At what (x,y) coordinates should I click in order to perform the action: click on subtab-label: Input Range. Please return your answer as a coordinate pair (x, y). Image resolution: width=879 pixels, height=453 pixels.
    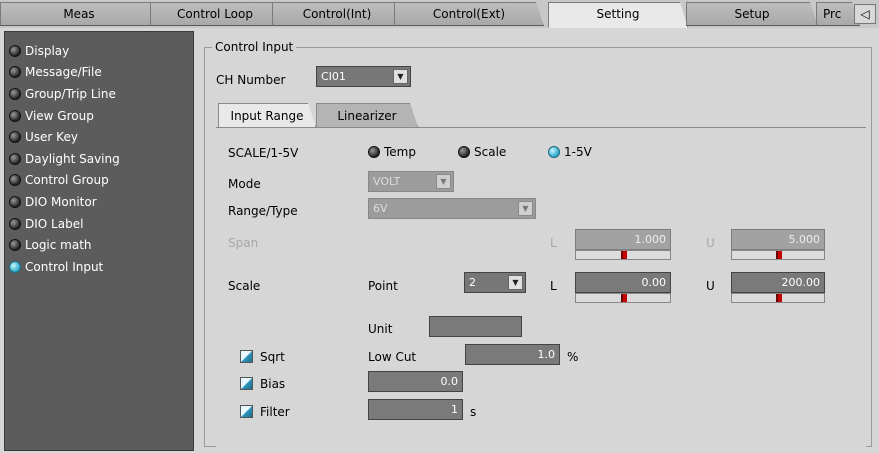
    Looking at the image, I should click on (267, 116).